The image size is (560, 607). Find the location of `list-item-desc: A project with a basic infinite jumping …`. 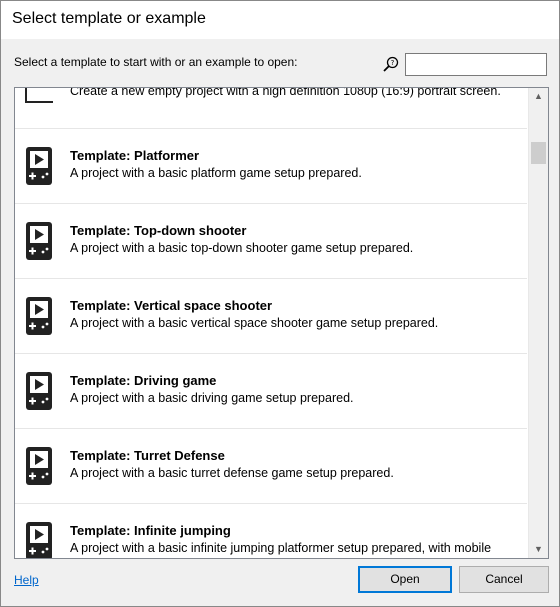

list-item-desc: A project with a basic infinite jumping … is located at coordinates (281, 549).